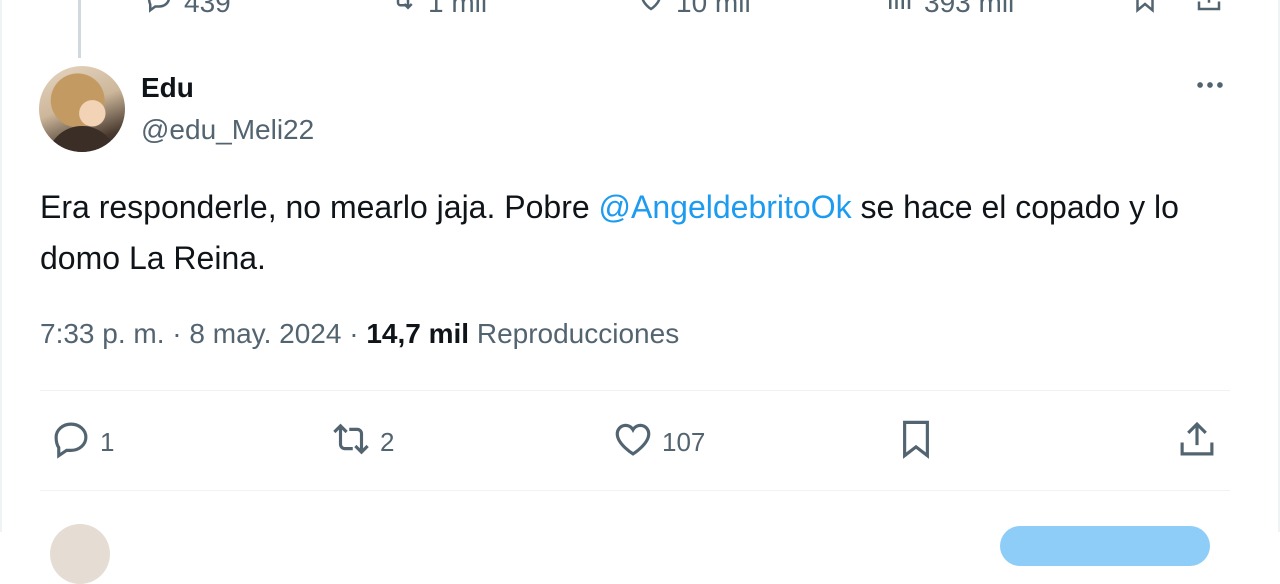 This screenshot has width=1280, height=584. Describe the element at coordinates (107, 441) in the screenshot. I see `reply-count: 1` at that location.